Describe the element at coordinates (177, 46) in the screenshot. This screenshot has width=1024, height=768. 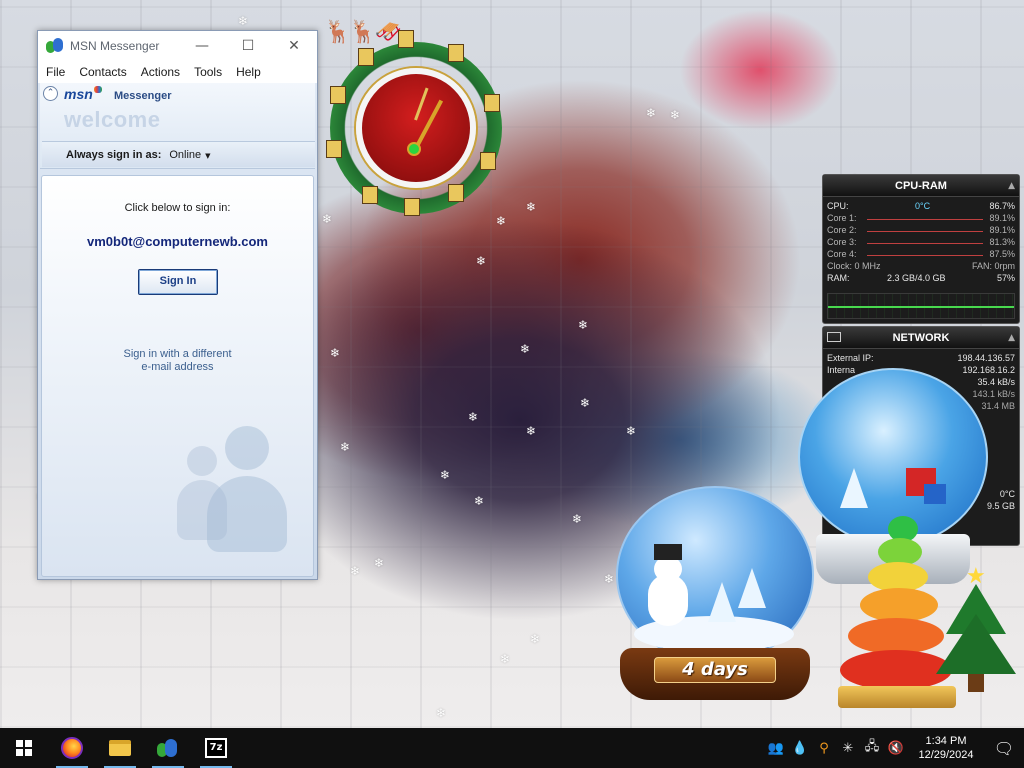
I see `title-bar: MSN Messenger — ☐ ✕` at that location.